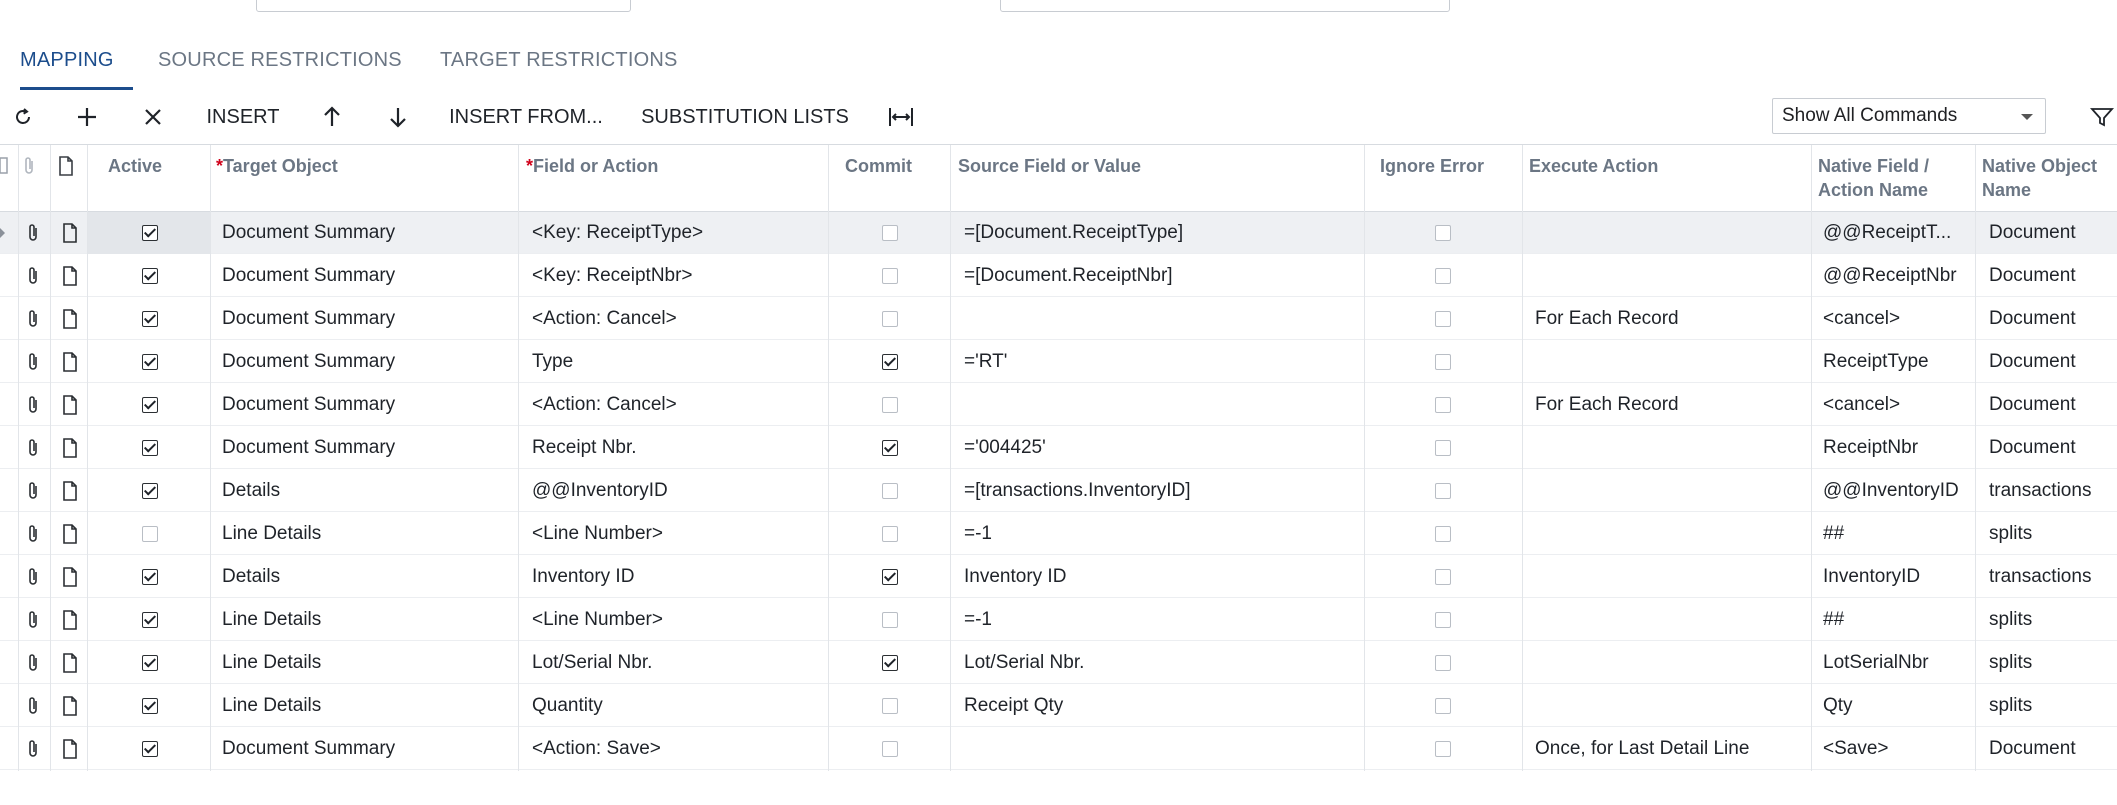 The width and height of the screenshot is (2117, 805). What do you see at coordinates (1164, 233) in the screenshot?
I see `source-field-cell: =[Document.ReceiptType]` at bounding box center [1164, 233].